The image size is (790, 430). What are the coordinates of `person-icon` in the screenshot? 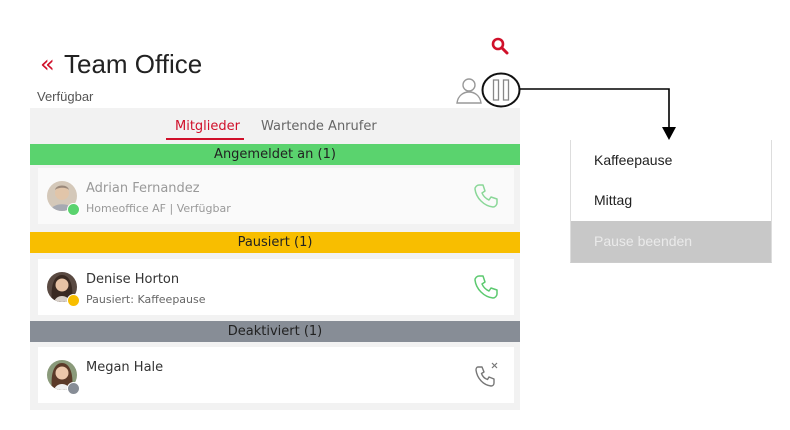 It's located at (469, 90).